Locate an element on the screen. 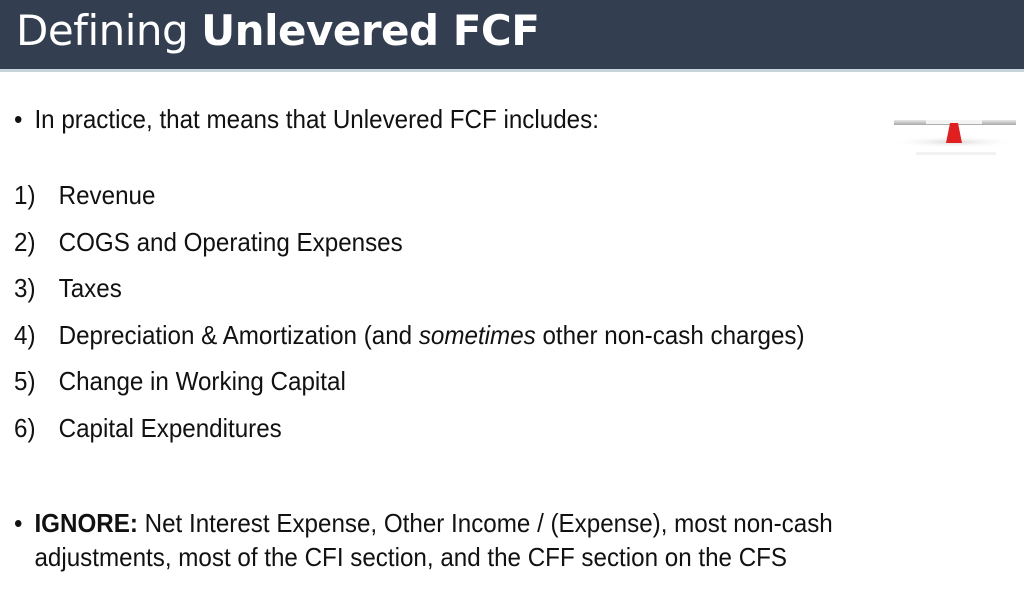  list-item: 5) Change in Working Capital is located at coordinates (409, 389).